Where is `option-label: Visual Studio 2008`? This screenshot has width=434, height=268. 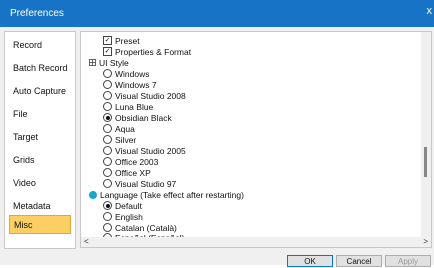 option-label: Visual Studio 2008 is located at coordinates (150, 96).